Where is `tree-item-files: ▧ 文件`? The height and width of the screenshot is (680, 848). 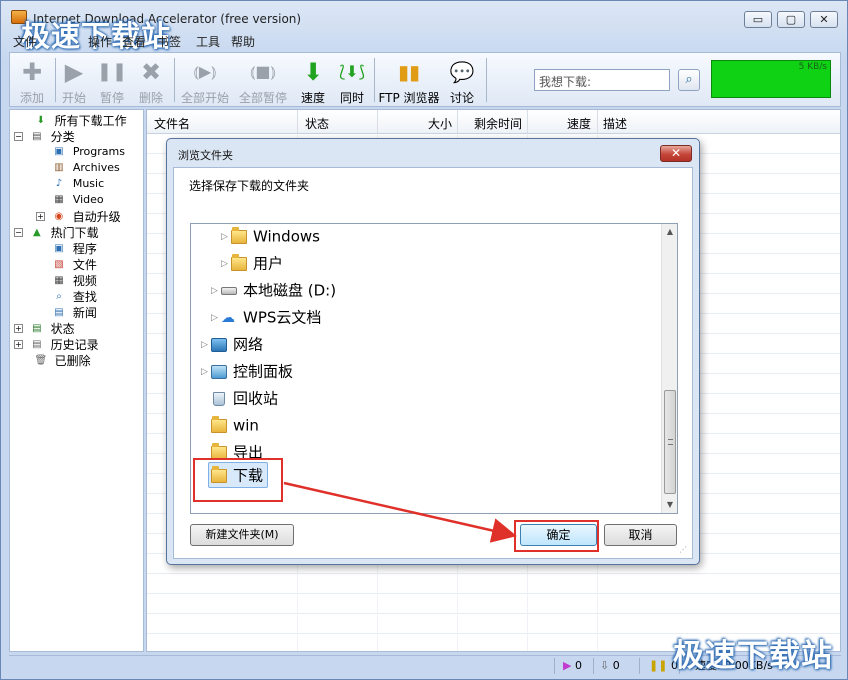
tree-item-files: ▧ 文件 is located at coordinates (74, 264).